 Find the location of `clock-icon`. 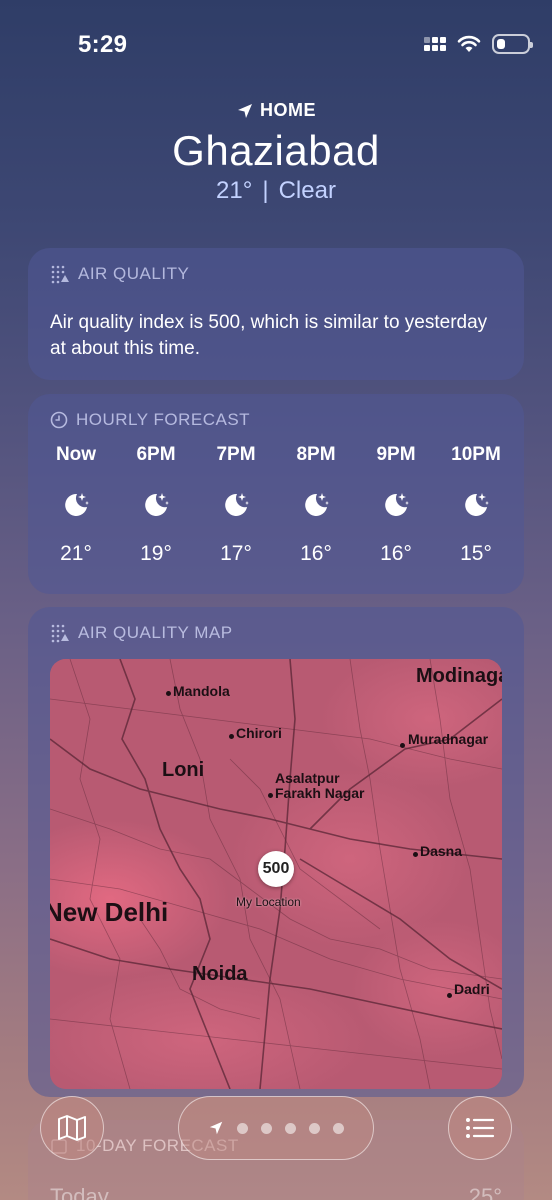

clock-icon is located at coordinates (59, 420).